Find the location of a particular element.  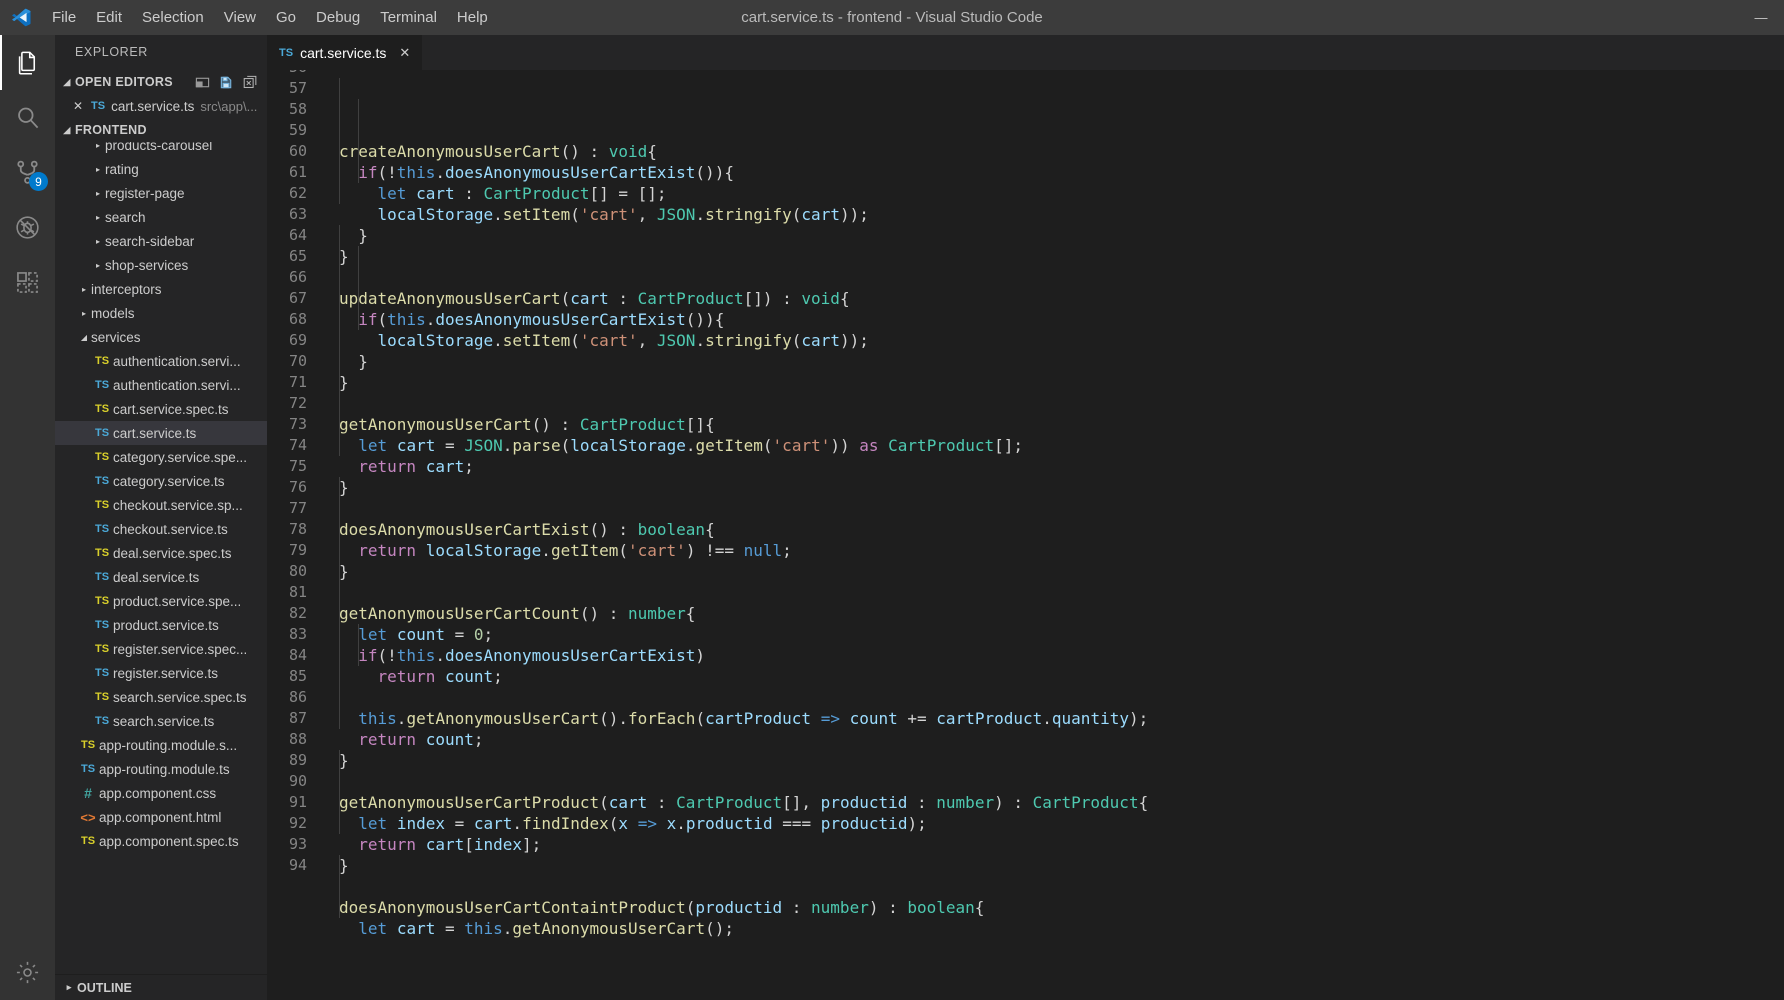

tree-file: TS app-routing.module.ts is located at coordinates (161, 769).